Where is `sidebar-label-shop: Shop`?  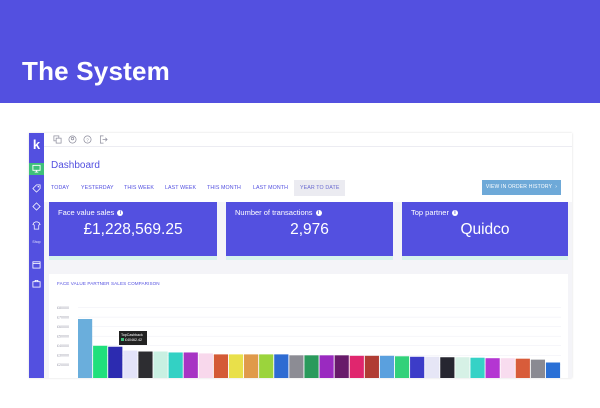
sidebar-label-shop: Shop is located at coordinates (36, 242).